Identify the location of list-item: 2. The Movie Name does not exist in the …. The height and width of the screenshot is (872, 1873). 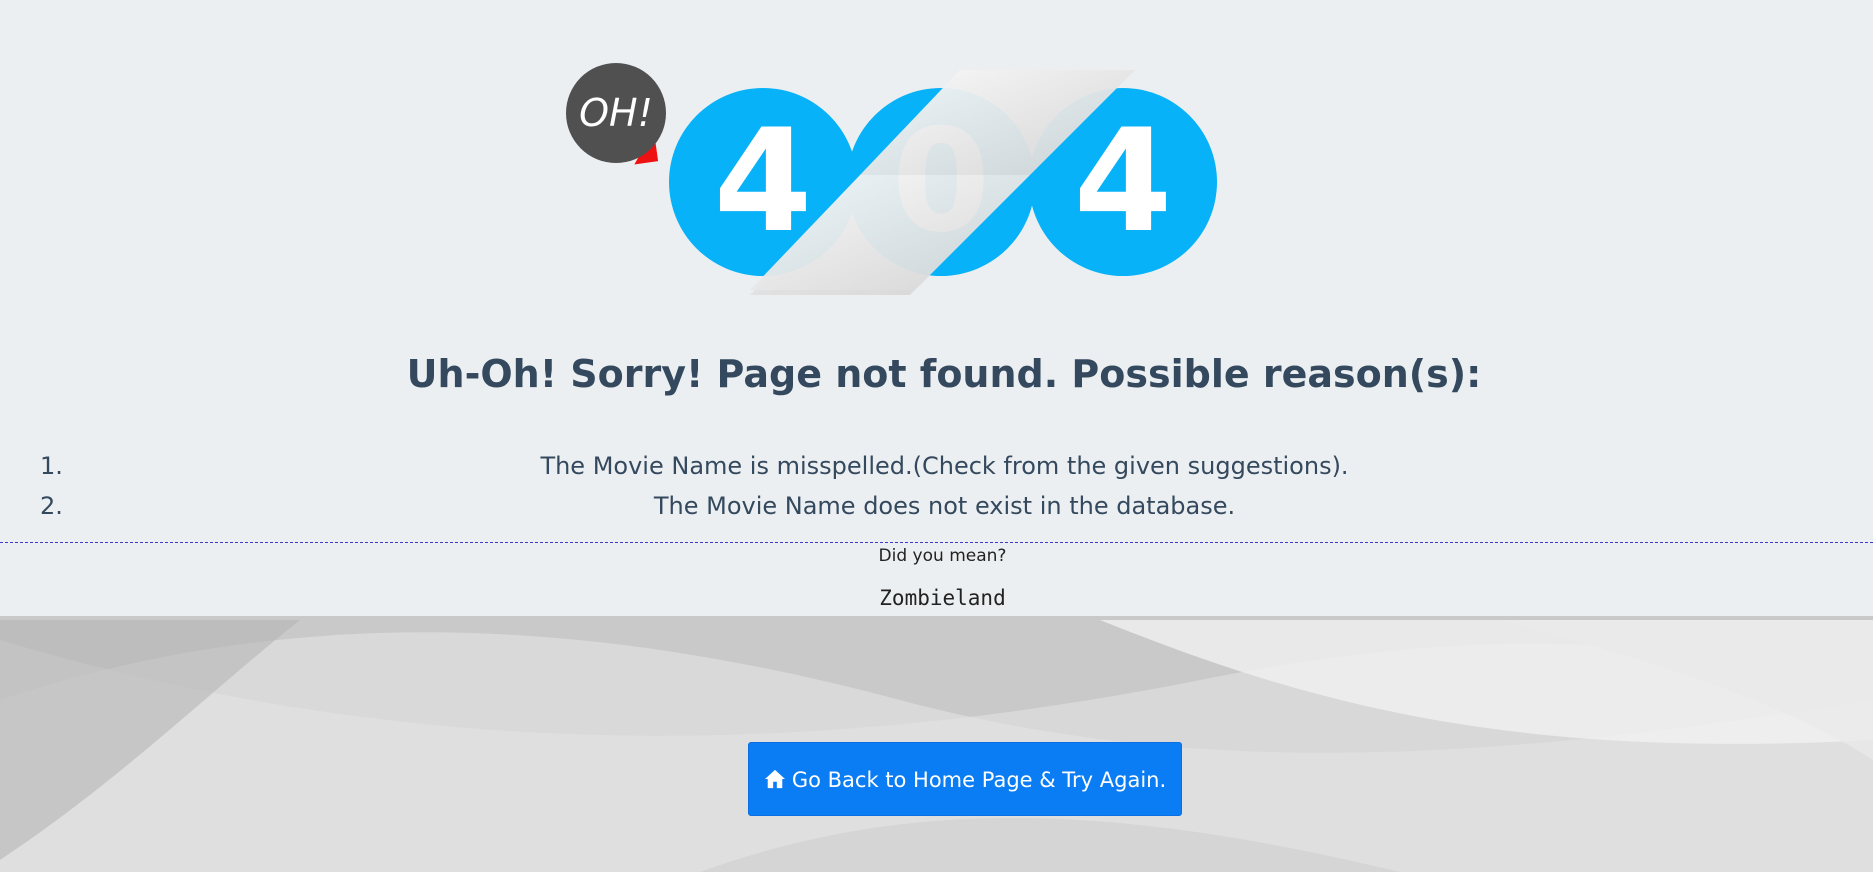
(936, 506).